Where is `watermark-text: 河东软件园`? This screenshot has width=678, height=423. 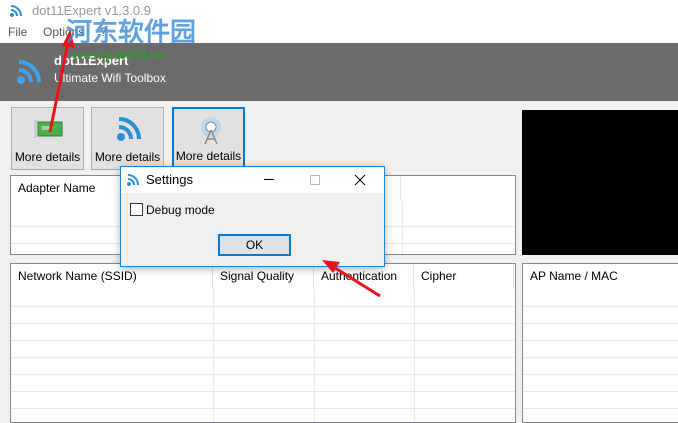 watermark-text: 河东软件园 is located at coordinates (131, 32).